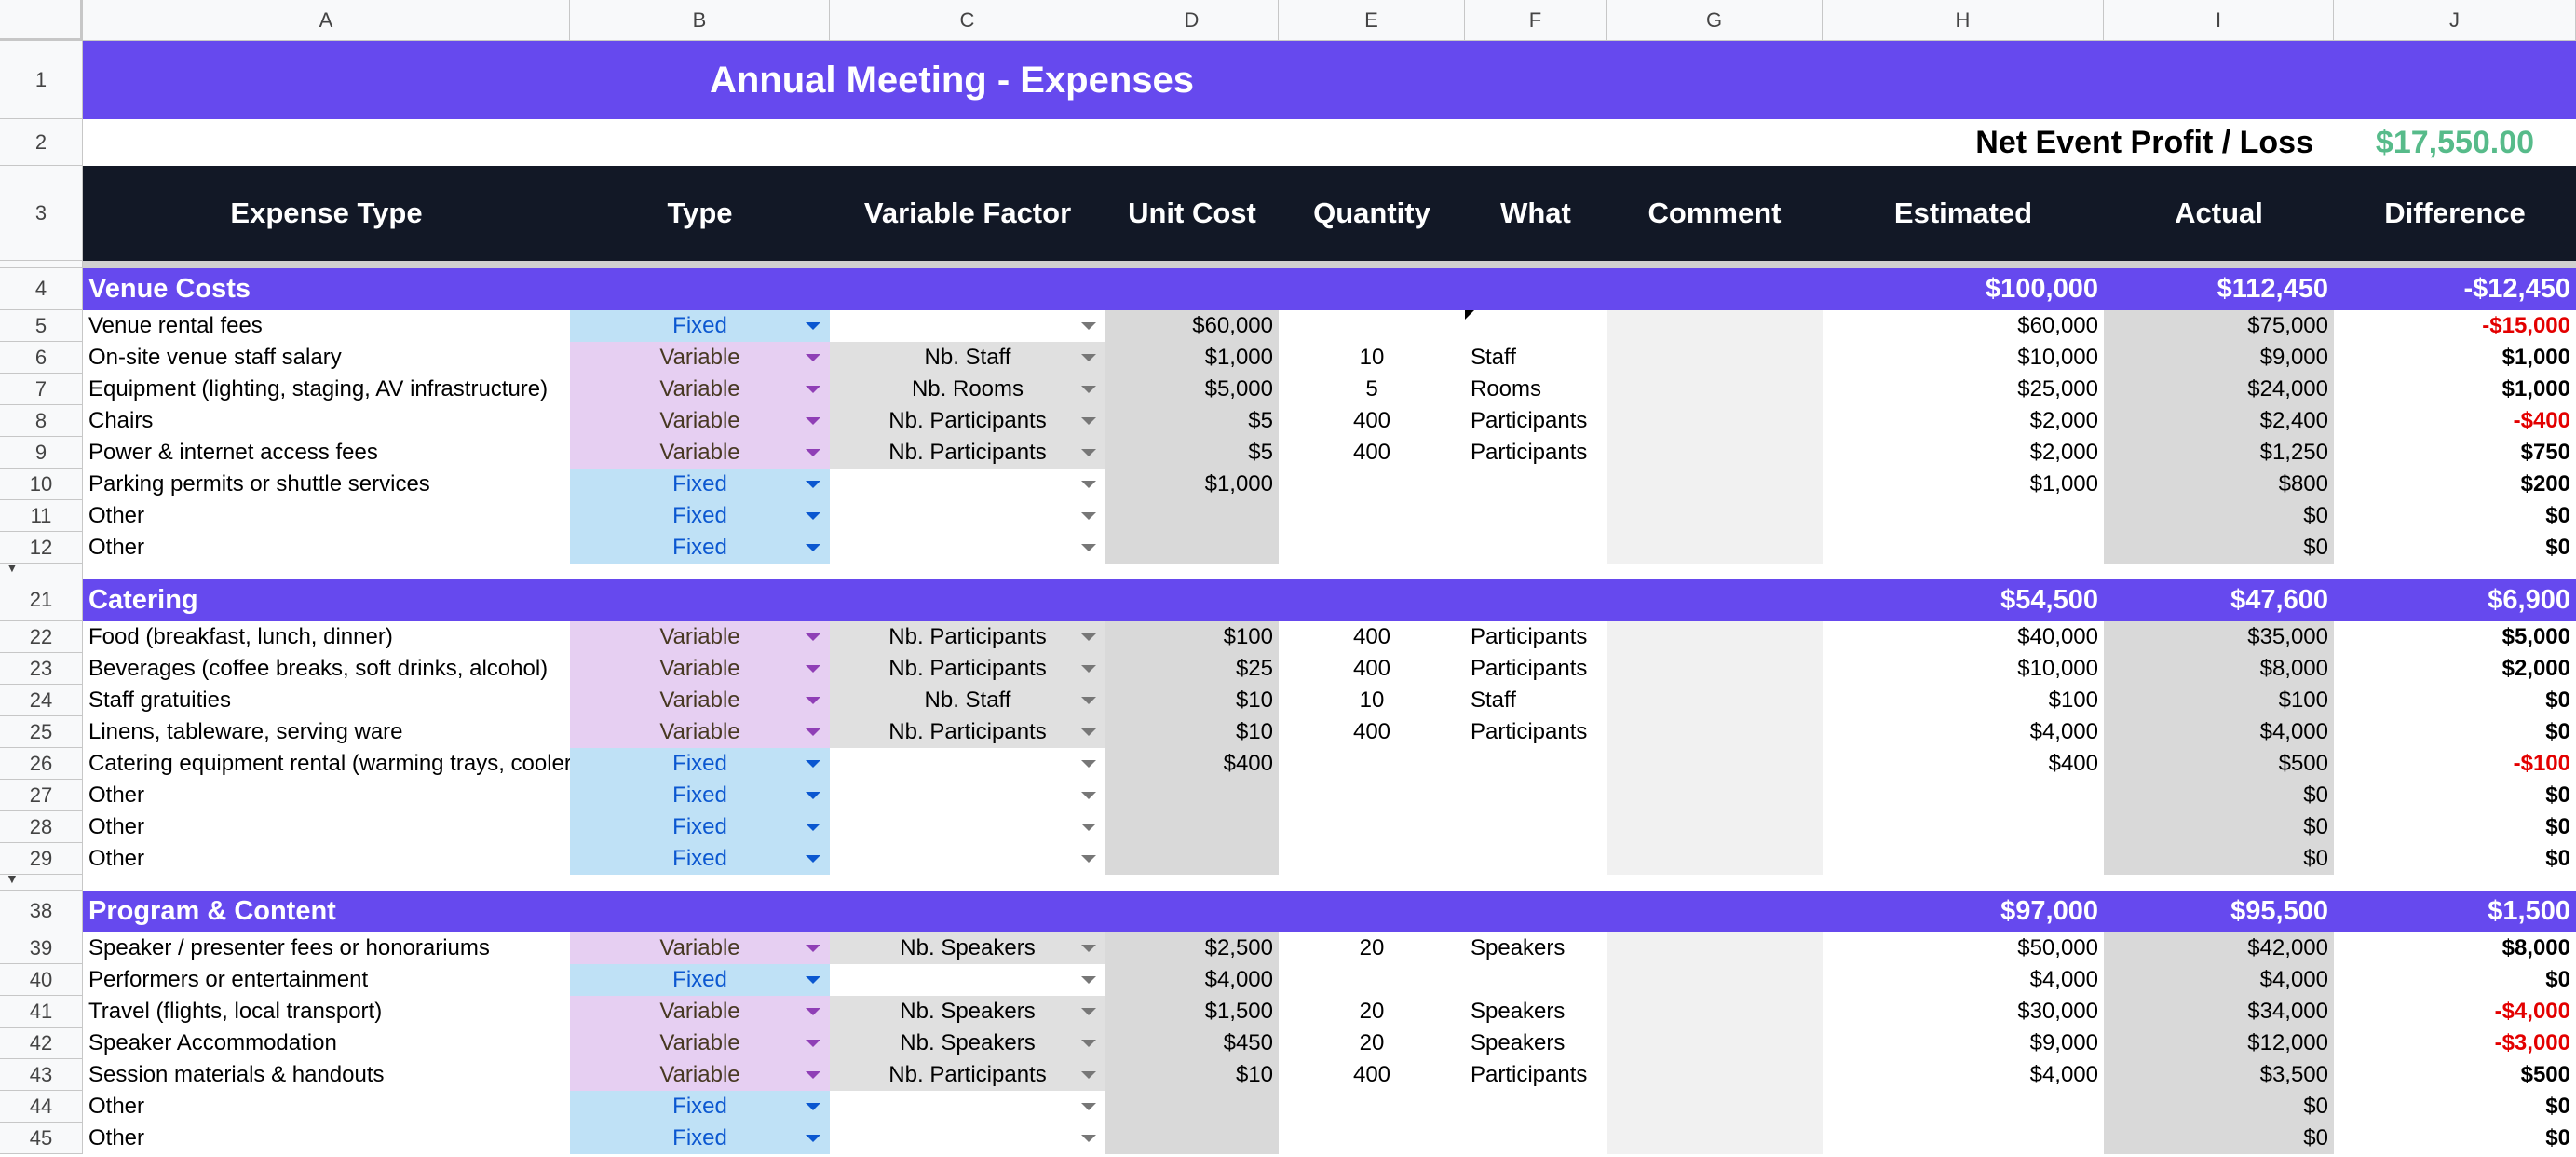 The image size is (2576, 1157). What do you see at coordinates (2219, 669) in the screenshot?
I see `actual-cell: $8,000` at bounding box center [2219, 669].